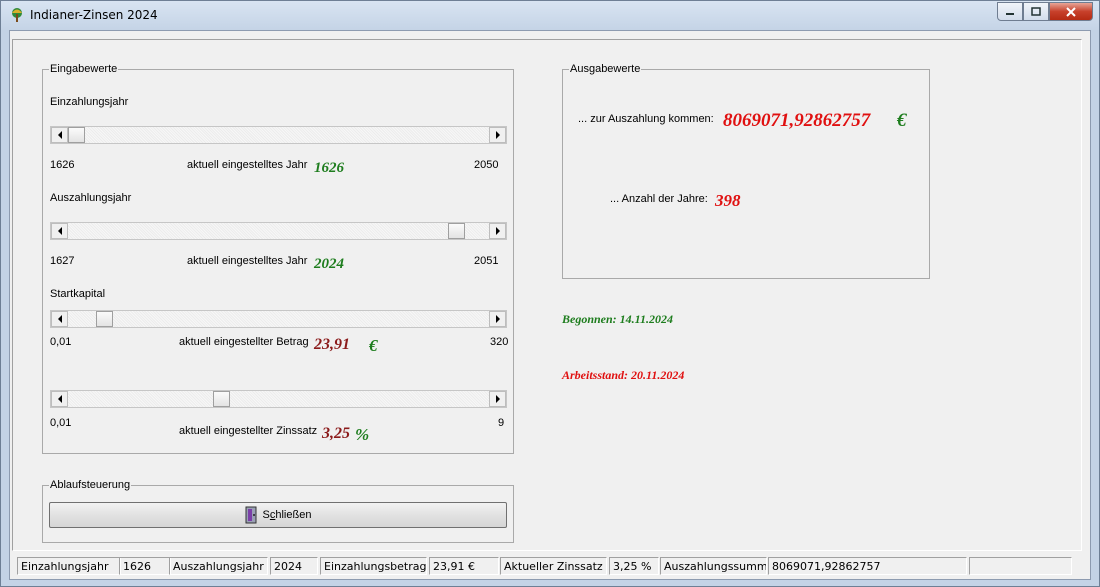  I want to click on minimize-icon, so click(1010, 13).